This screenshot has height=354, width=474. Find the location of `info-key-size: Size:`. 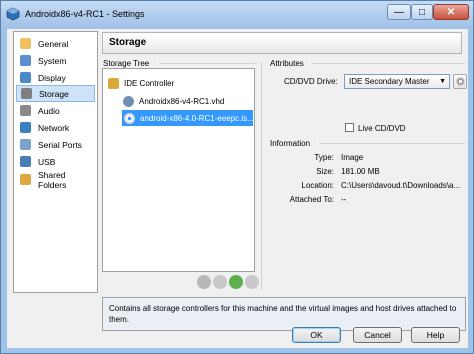

info-key-size: Size: is located at coordinates (325, 171).